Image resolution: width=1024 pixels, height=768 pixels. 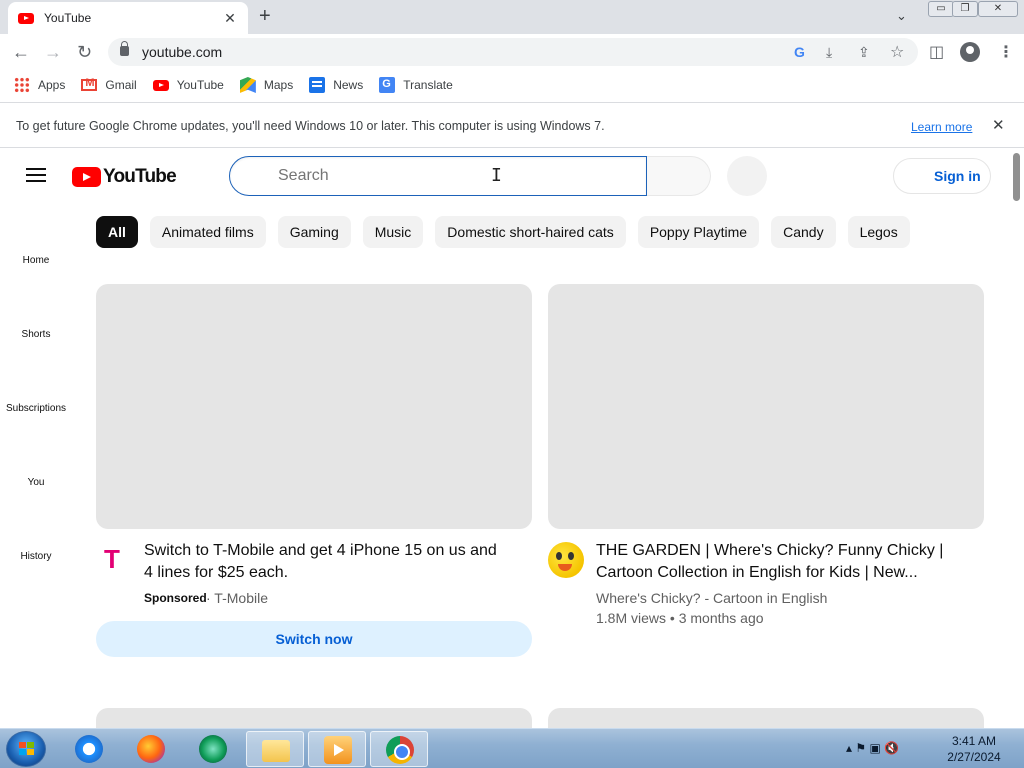 I want to click on bookmark-apps: Apps, so click(x=39, y=85).